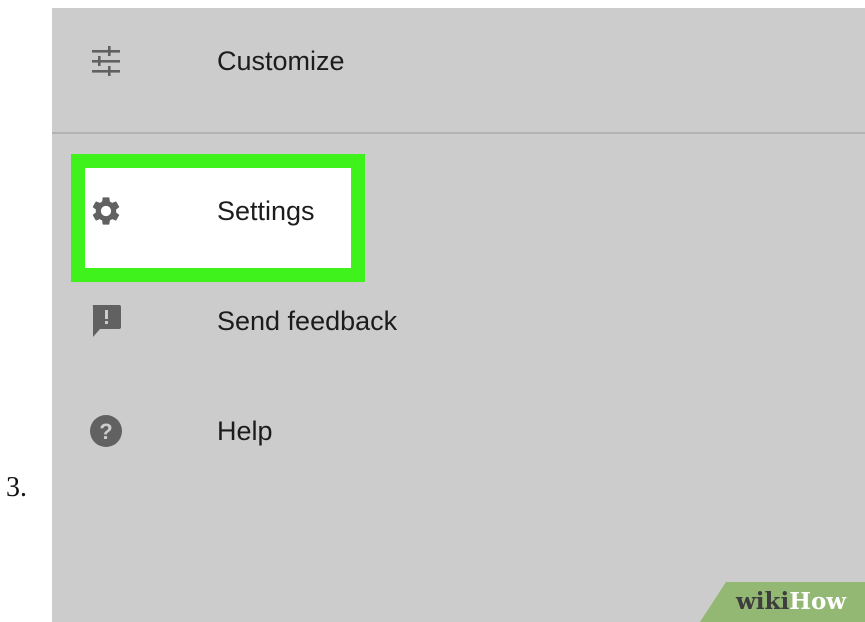 This screenshot has width=865, height=622. What do you see at coordinates (763, 601) in the screenshot?
I see `watermark-wiki: wiki` at bounding box center [763, 601].